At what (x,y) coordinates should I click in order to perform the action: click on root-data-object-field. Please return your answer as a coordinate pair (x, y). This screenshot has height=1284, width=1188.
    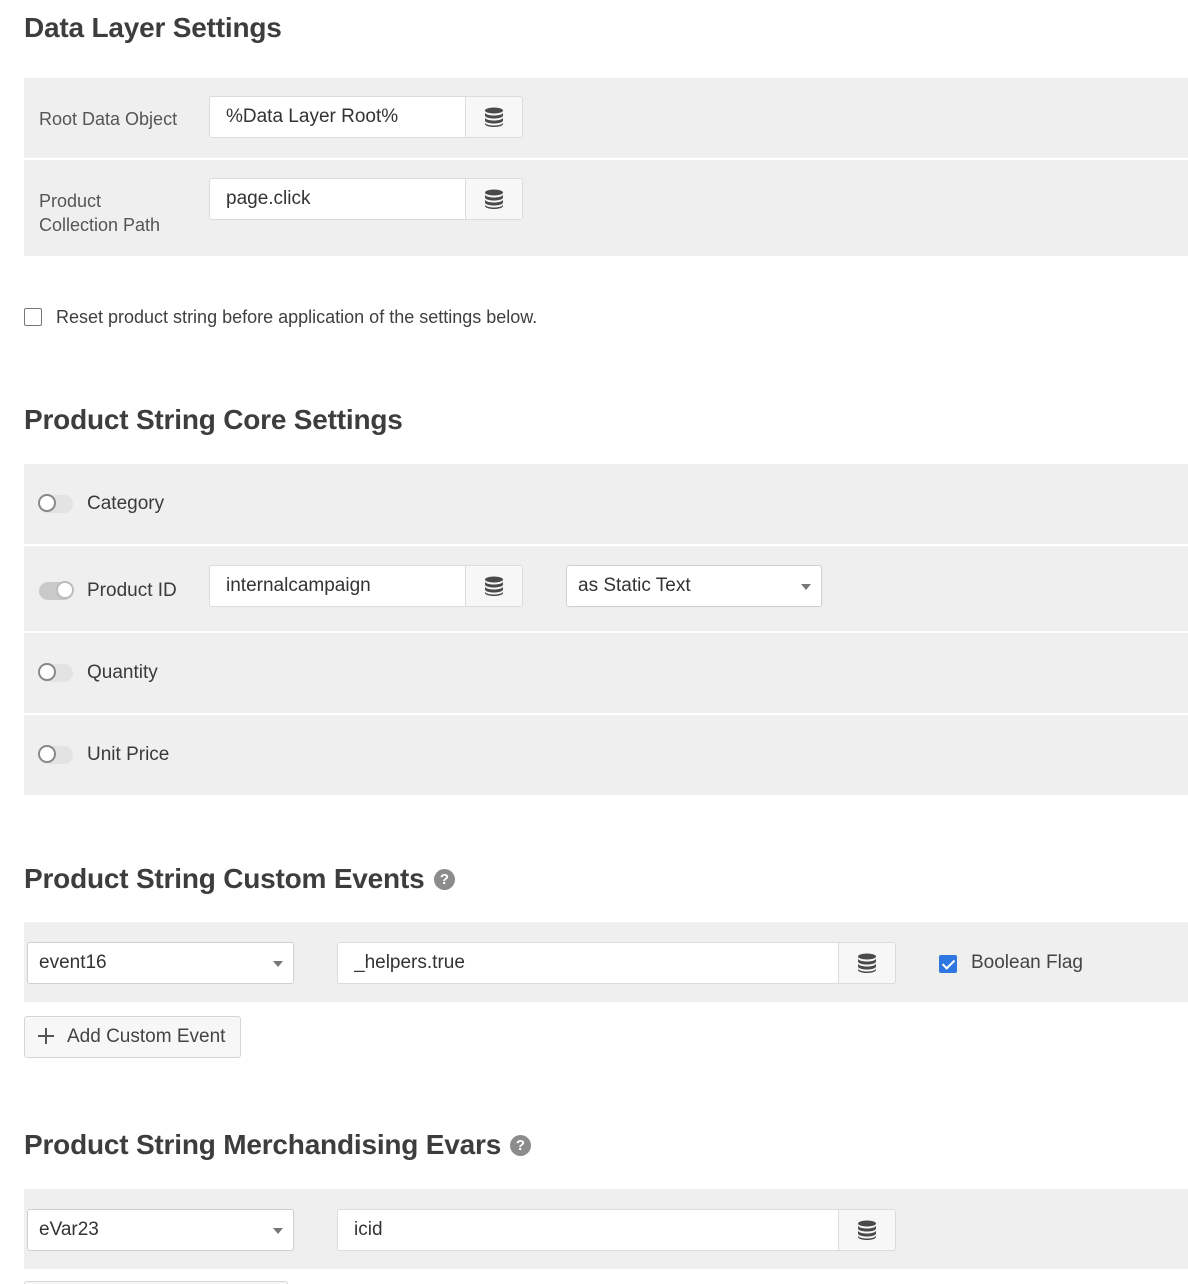
    Looking at the image, I should click on (366, 117).